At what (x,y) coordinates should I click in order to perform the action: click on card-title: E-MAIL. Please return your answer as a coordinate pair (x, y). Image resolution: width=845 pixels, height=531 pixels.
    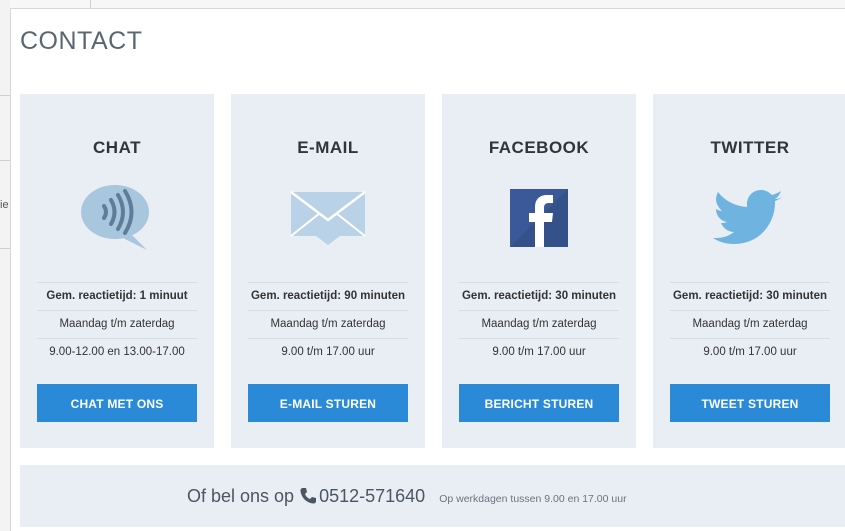
    Looking at the image, I should click on (328, 147).